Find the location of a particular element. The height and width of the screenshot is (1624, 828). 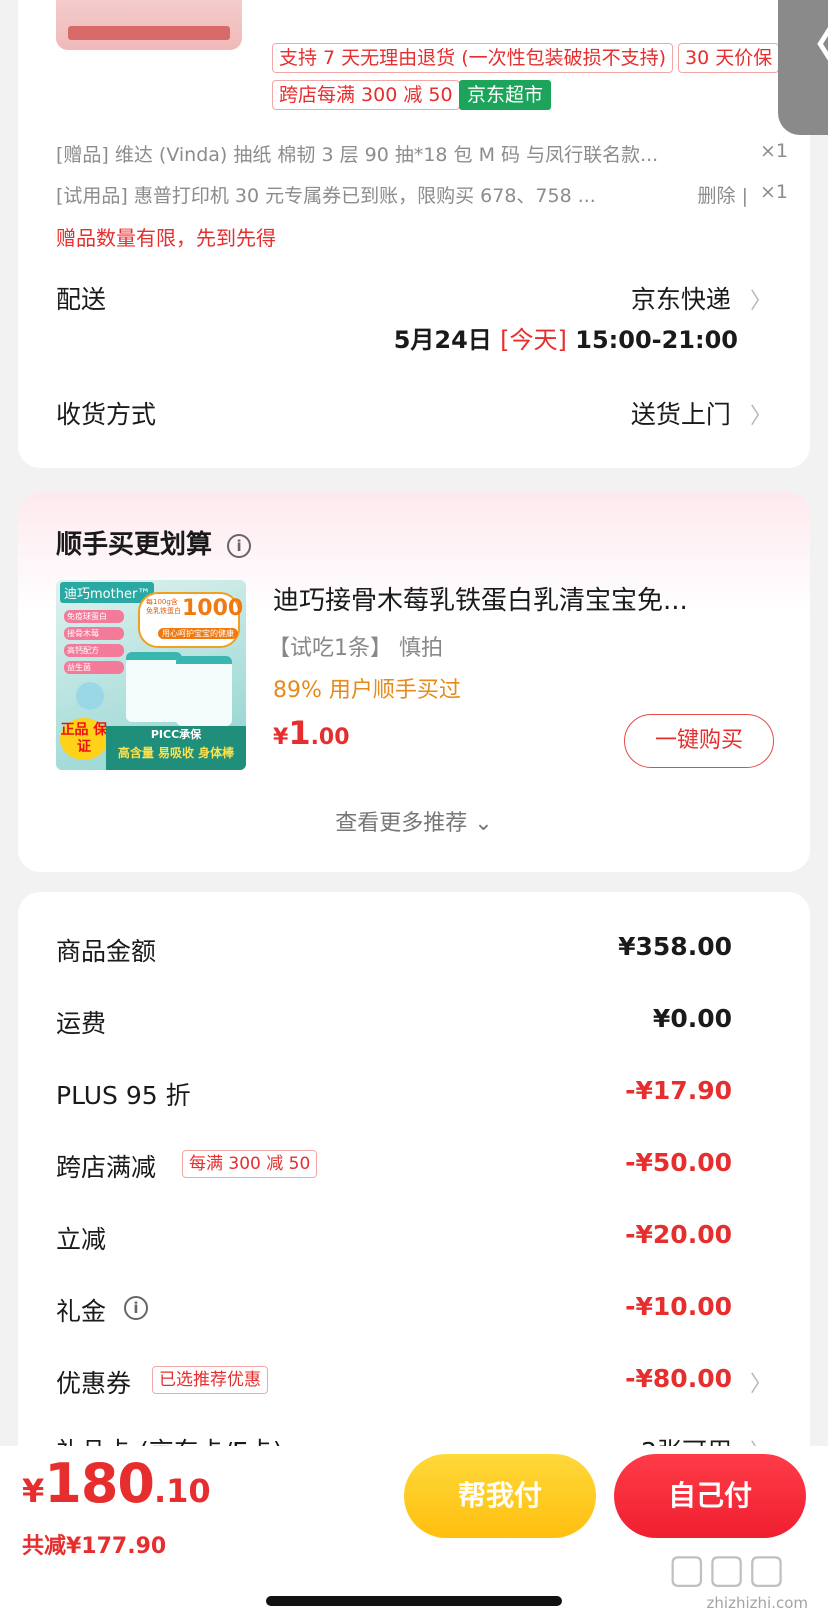

back-arrow-icon: 〈 is located at coordinates (809, 41).